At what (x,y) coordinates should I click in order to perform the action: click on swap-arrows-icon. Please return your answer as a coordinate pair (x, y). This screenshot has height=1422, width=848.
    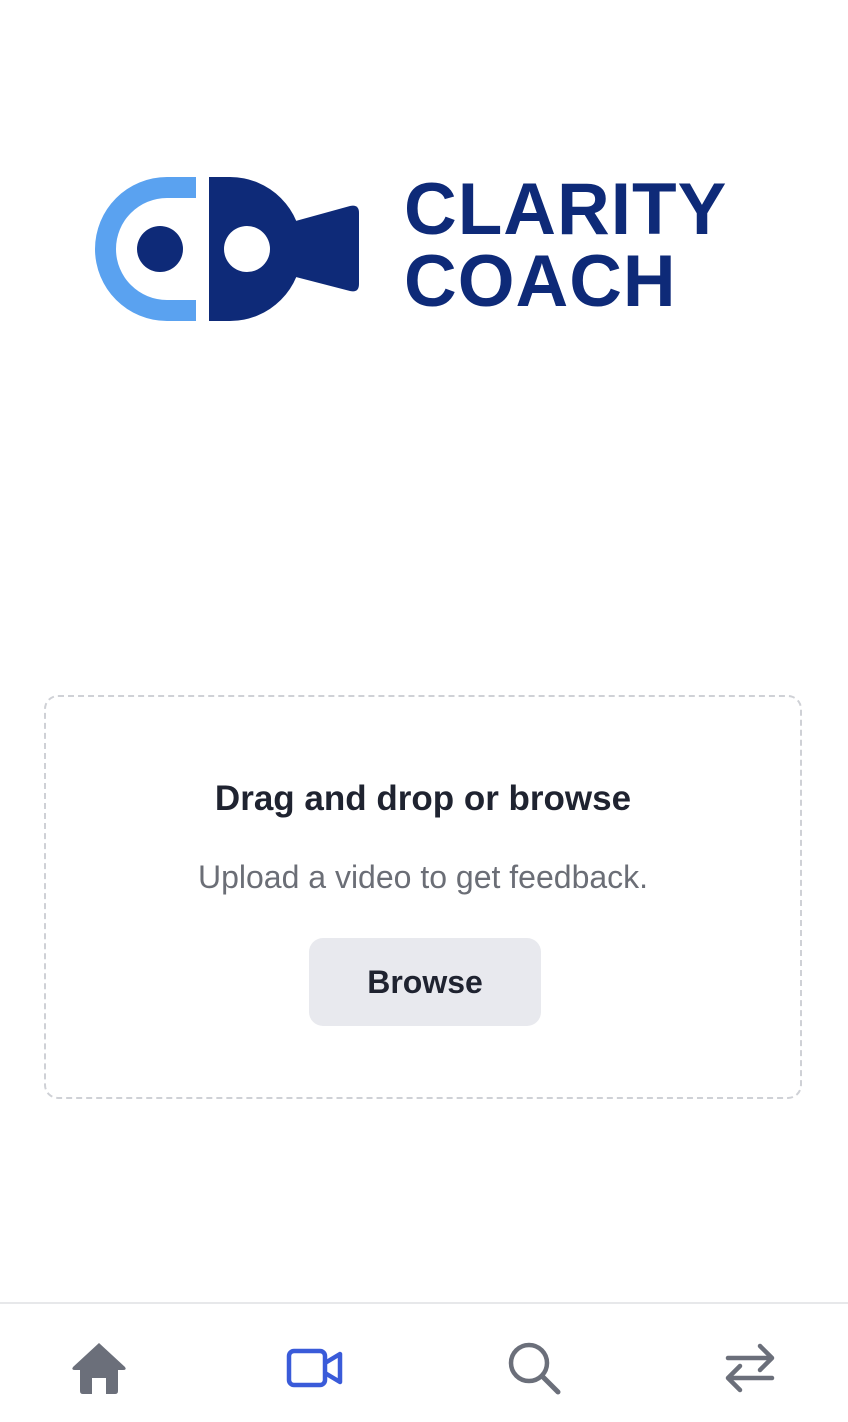
    Looking at the image, I should click on (750, 1368).